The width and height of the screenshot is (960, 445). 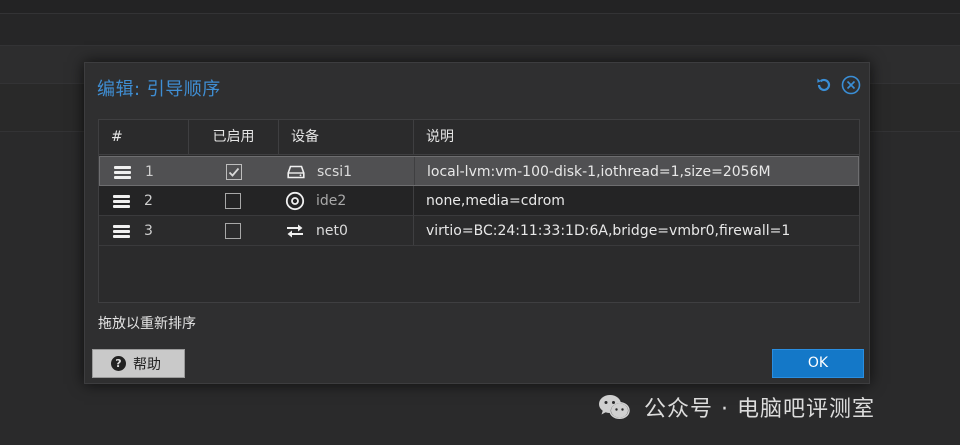 I want to click on grid-header: # 已启用 设备 说明, so click(x=479, y=137).